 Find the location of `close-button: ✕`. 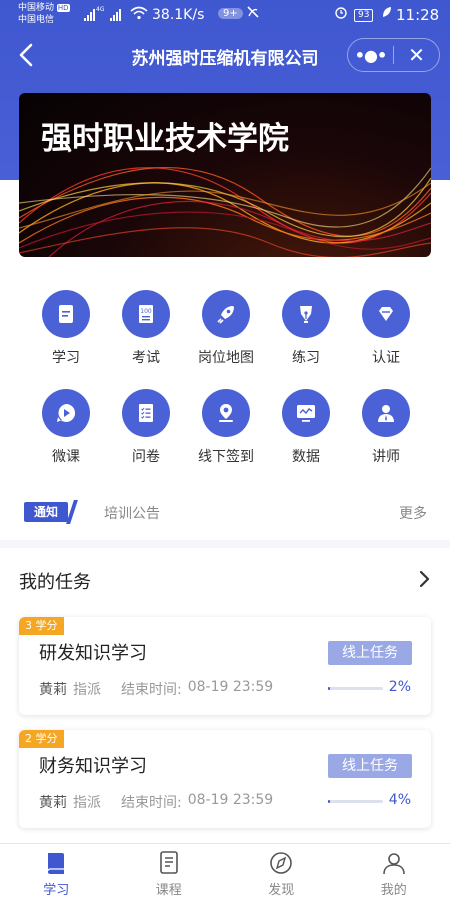

close-button: ✕ is located at coordinates (416, 55).